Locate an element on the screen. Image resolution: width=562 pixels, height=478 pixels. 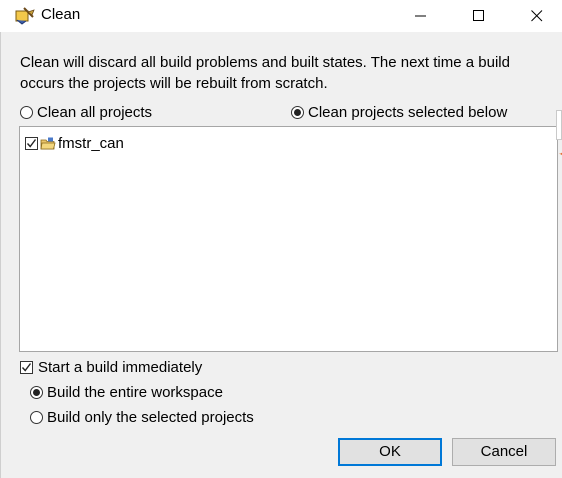
maximize-icon is located at coordinates (478, 15).